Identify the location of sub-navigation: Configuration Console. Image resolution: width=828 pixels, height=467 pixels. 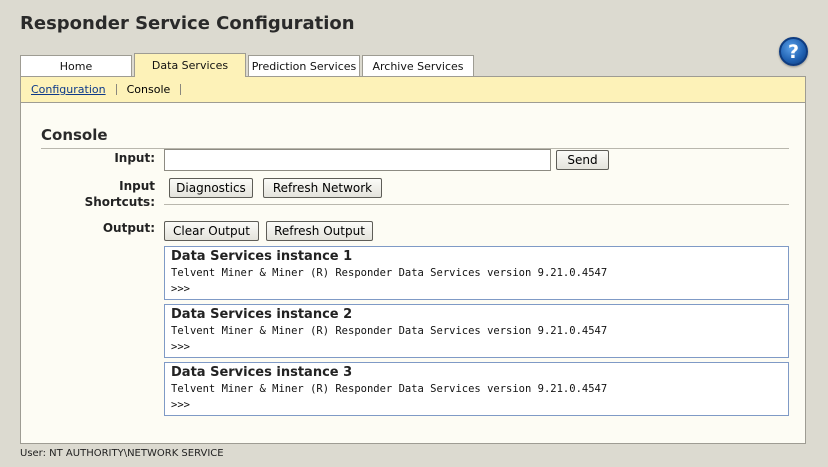
(413, 89).